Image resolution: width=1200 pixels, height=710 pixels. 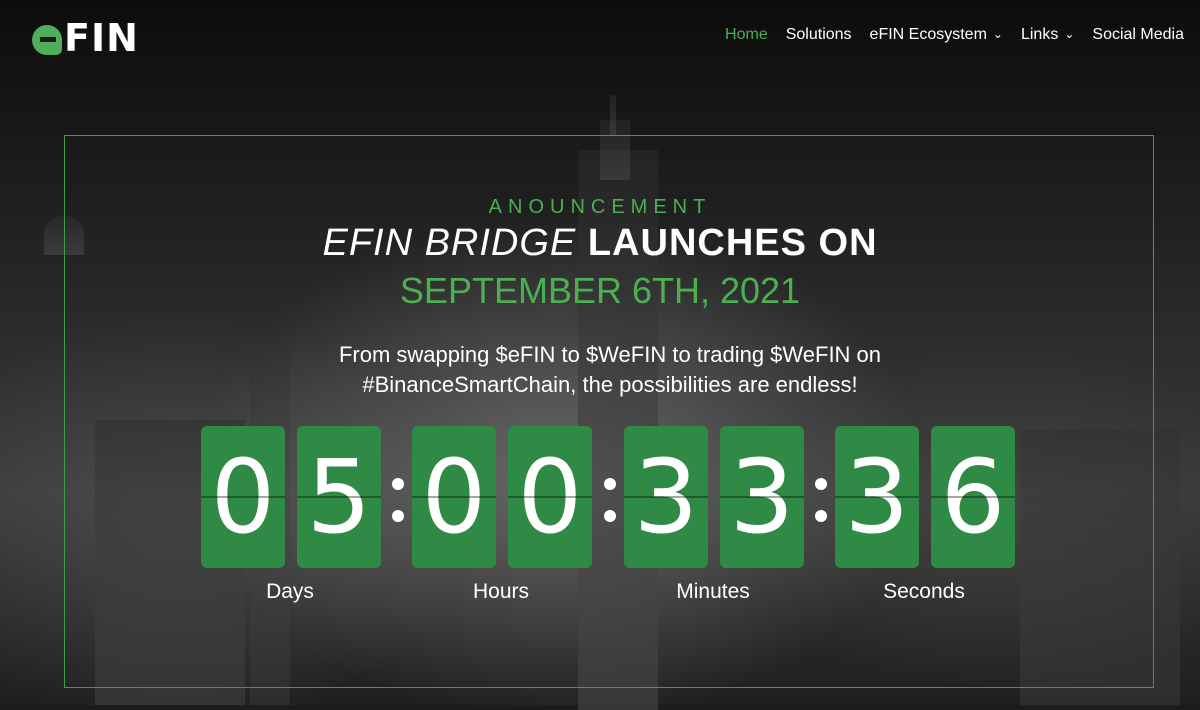 I want to click on nav-efin-ecosystem: eFIN Ecosystem ⌄, so click(x=936, y=35).